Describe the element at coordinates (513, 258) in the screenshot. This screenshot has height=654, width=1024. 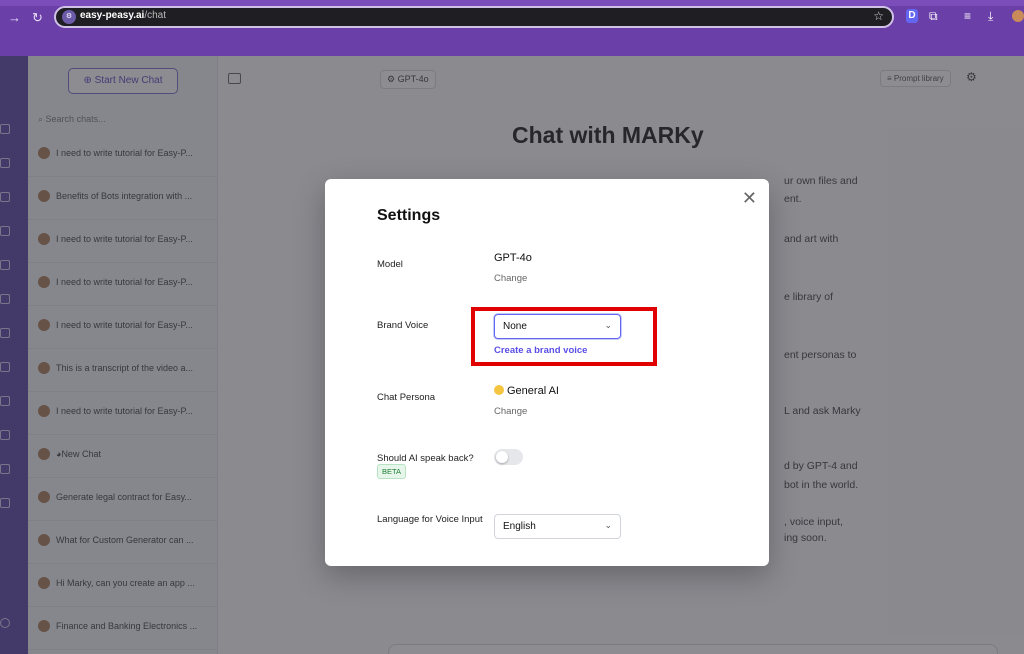
I see `model-value: GPT-4o` at that location.